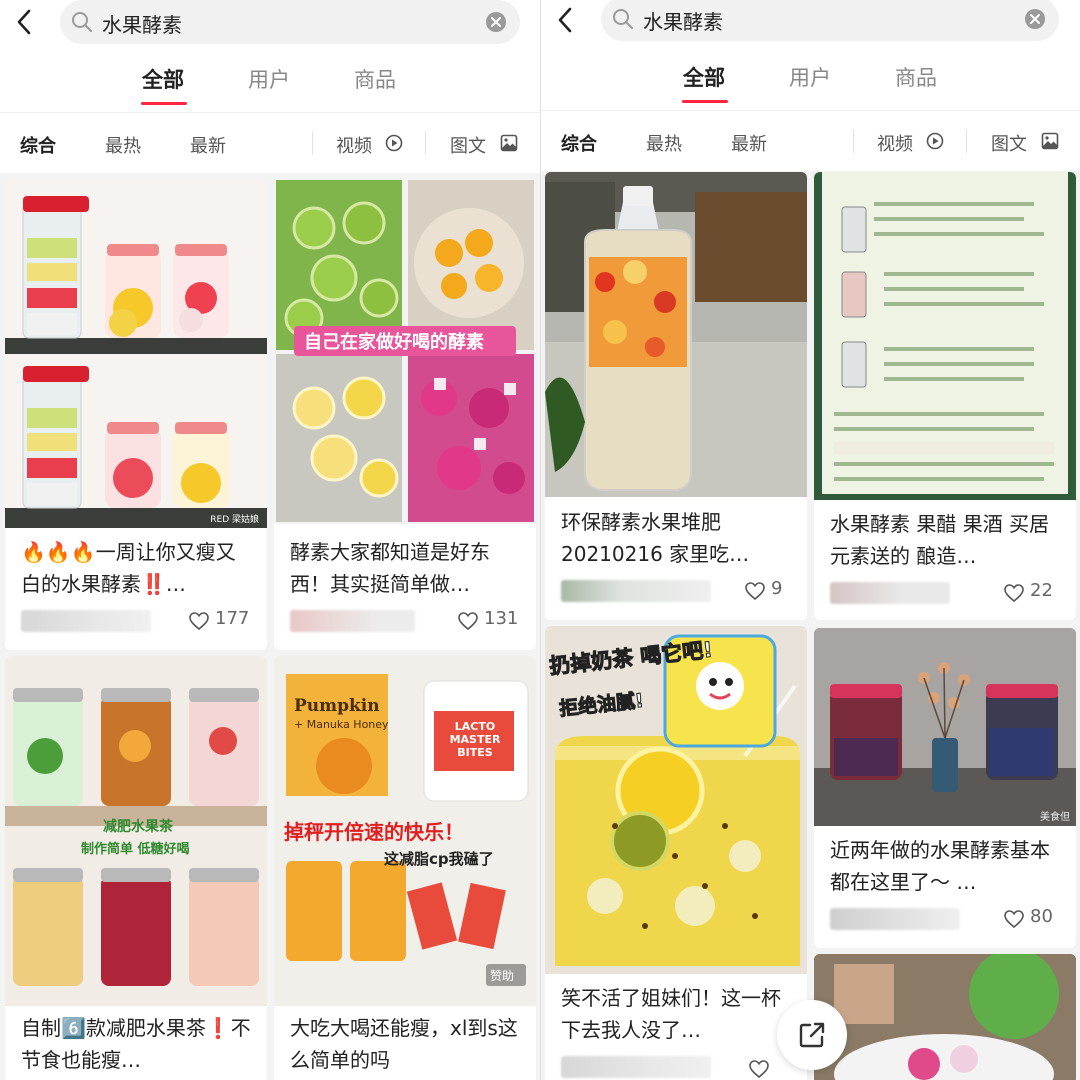 This screenshot has height=1080, width=1080. Describe the element at coordinates (136, 353) in the screenshot. I see `note-cover-image: RED 梁姑娘` at that location.